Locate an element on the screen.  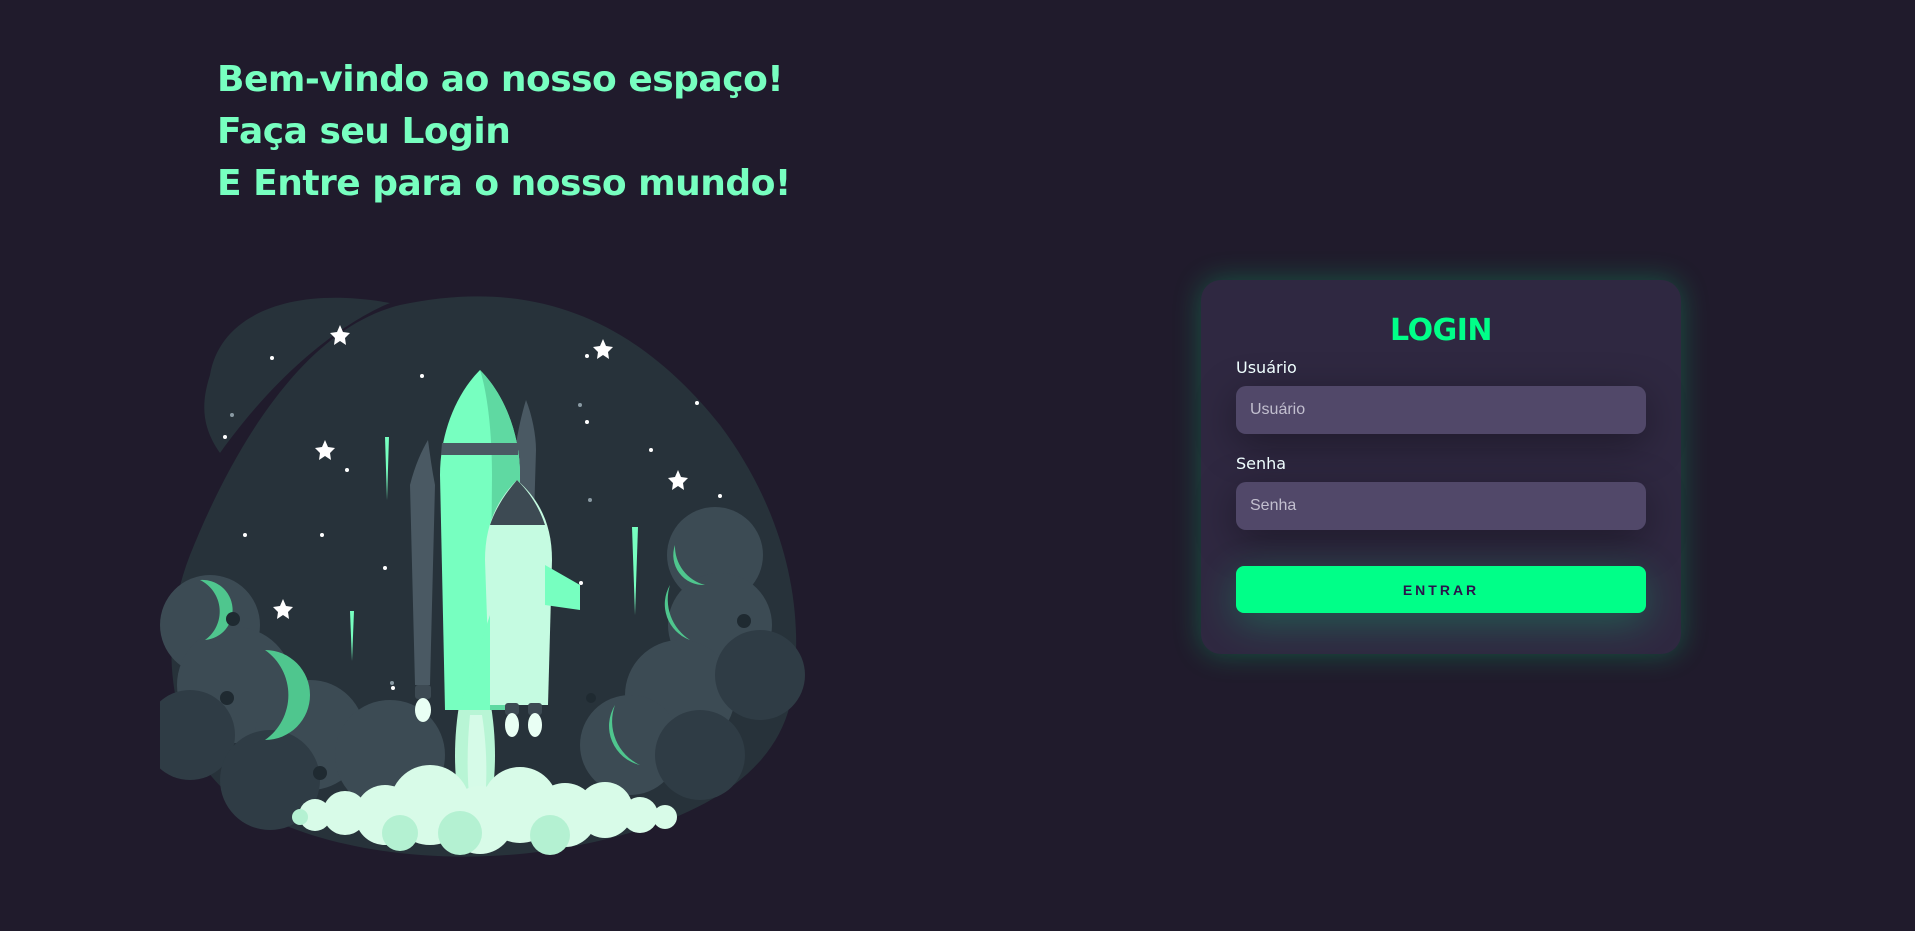
welcome-line-2: Faça seu Login is located at coordinates (364, 131).